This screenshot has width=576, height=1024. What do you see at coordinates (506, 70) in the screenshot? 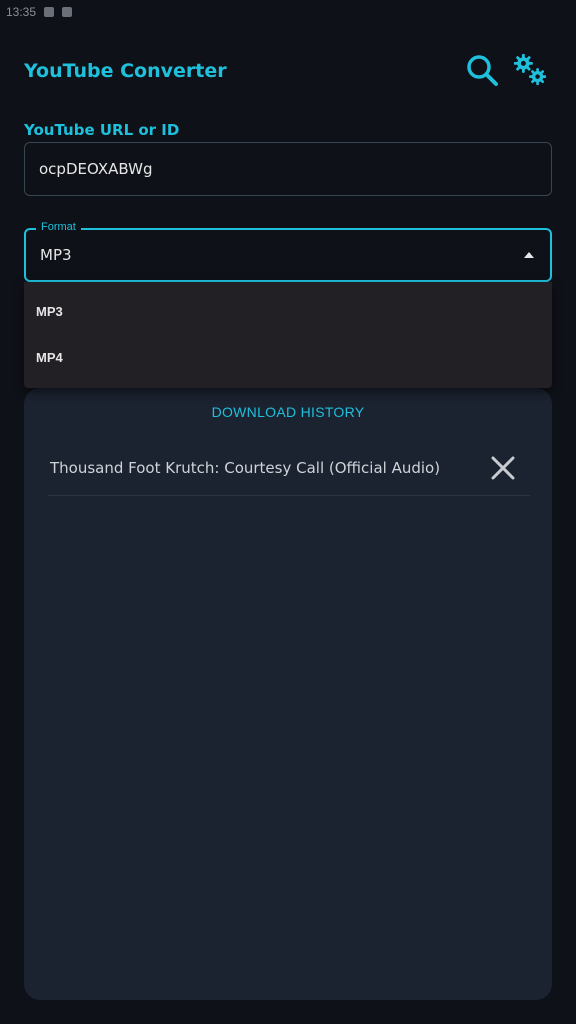
I see `toolbar` at bounding box center [506, 70].